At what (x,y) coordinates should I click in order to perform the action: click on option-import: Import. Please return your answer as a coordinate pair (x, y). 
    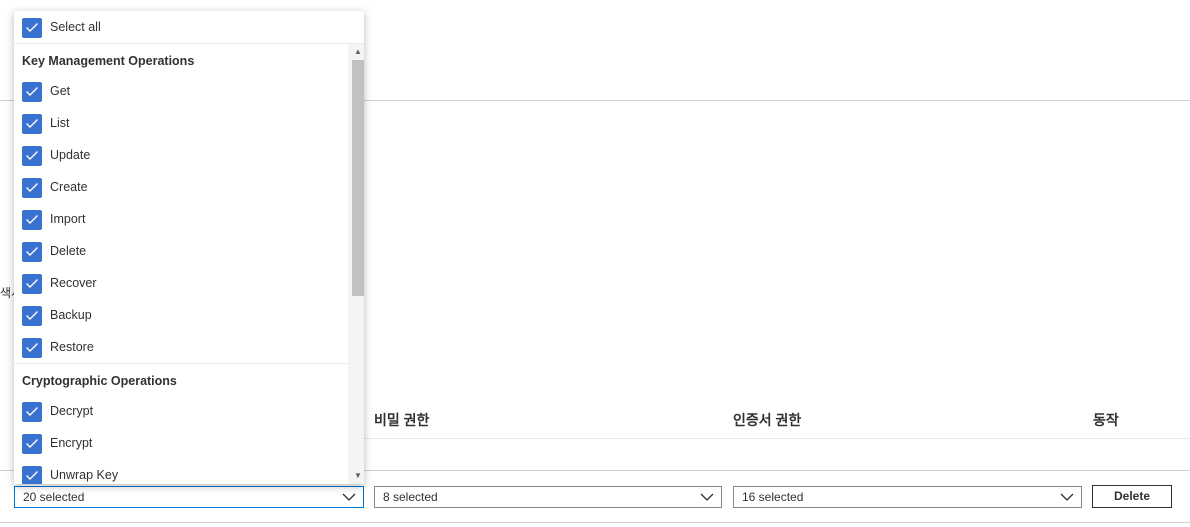
    Looking at the image, I should click on (181, 219).